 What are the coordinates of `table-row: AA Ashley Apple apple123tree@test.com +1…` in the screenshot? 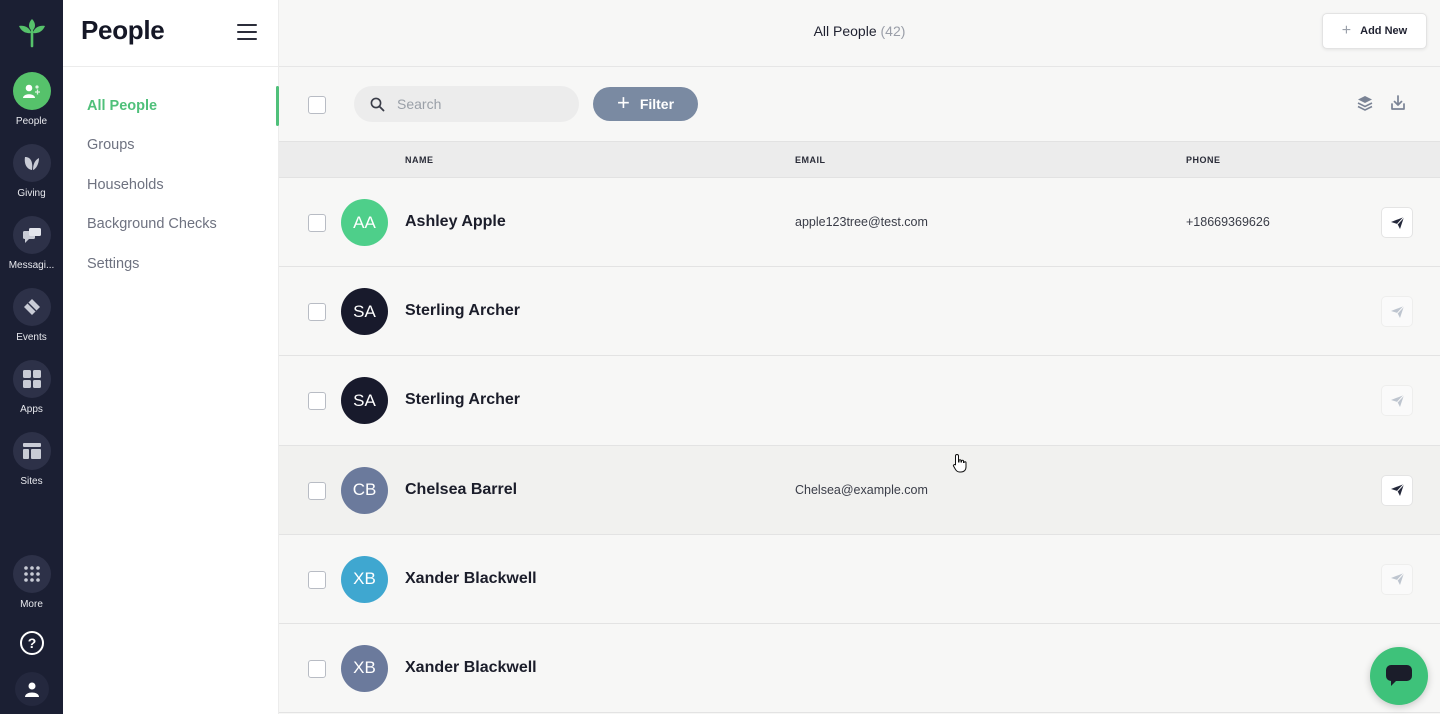 It's located at (859, 223).